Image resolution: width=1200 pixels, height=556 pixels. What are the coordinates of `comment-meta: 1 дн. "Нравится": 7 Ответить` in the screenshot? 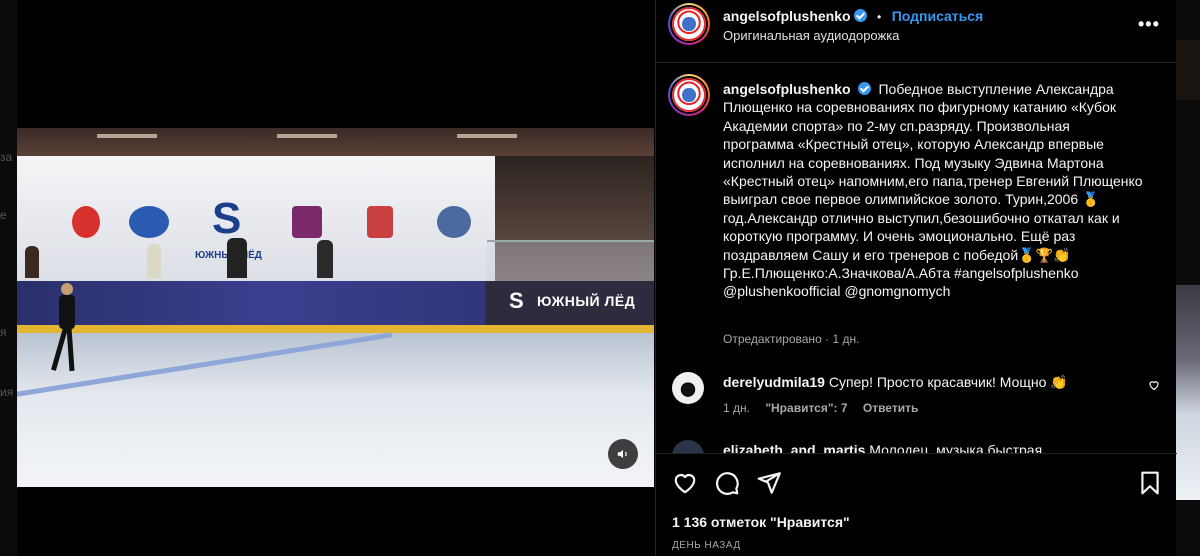 It's located at (826, 408).